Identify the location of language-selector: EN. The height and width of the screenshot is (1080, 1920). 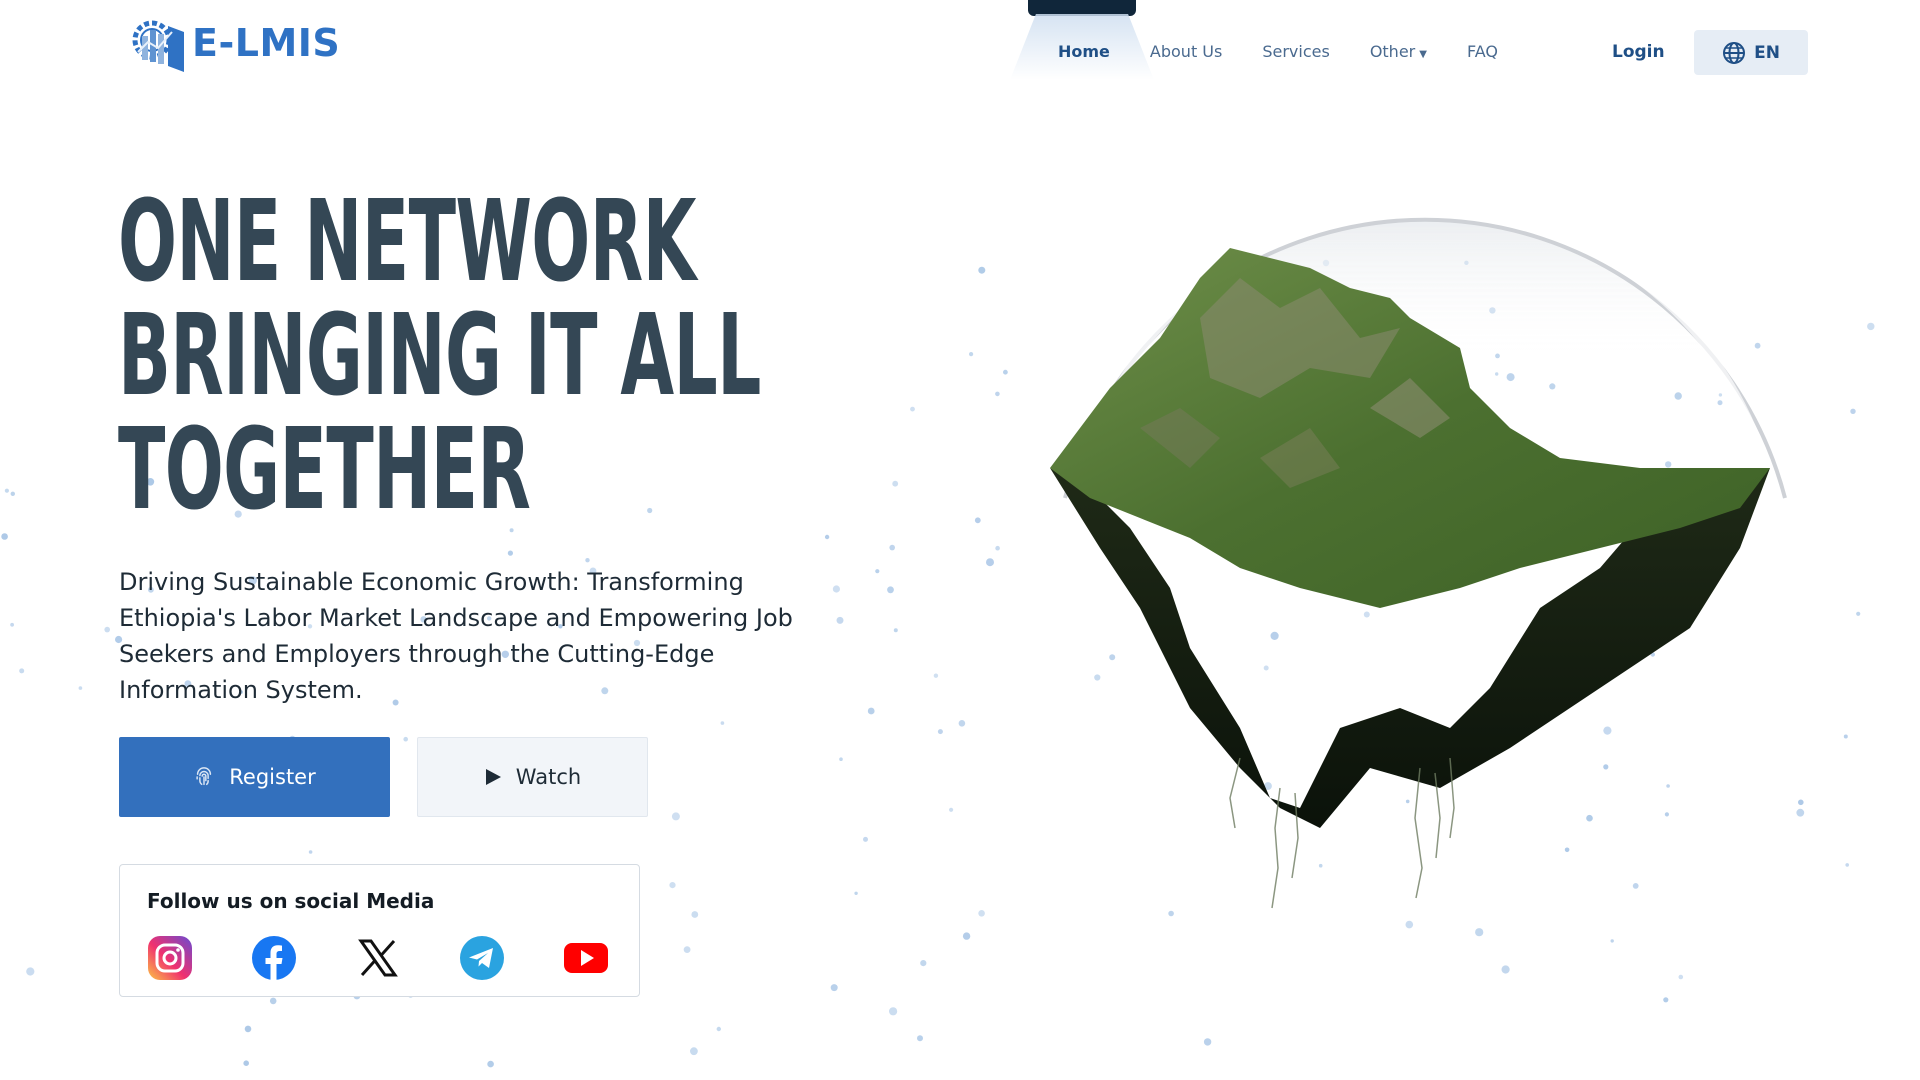
(1751, 52).